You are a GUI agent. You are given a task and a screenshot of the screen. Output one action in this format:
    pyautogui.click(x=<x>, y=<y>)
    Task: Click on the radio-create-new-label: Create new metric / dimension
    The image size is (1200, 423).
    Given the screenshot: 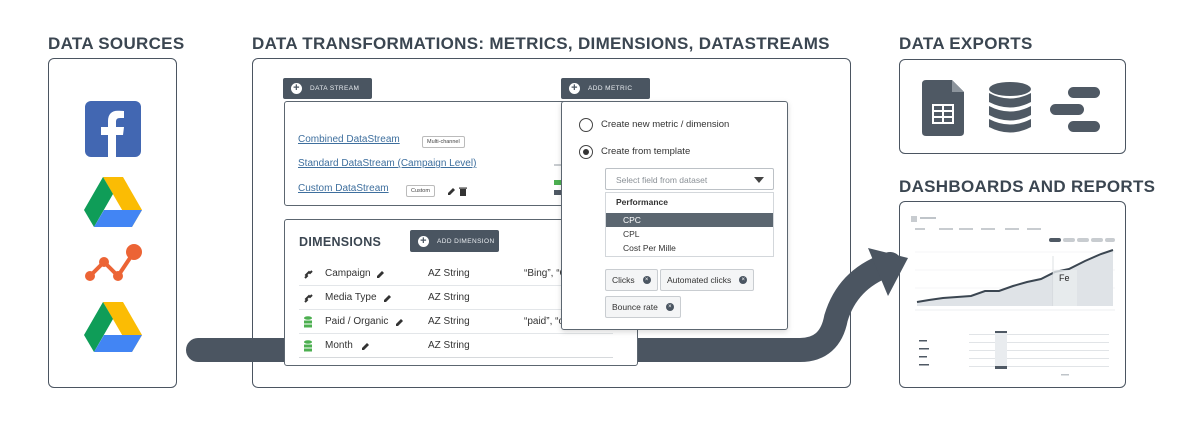 What is the action you would take?
    pyautogui.click(x=665, y=124)
    